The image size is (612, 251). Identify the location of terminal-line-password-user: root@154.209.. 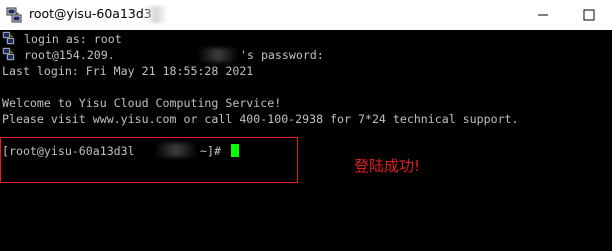
(69, 55).